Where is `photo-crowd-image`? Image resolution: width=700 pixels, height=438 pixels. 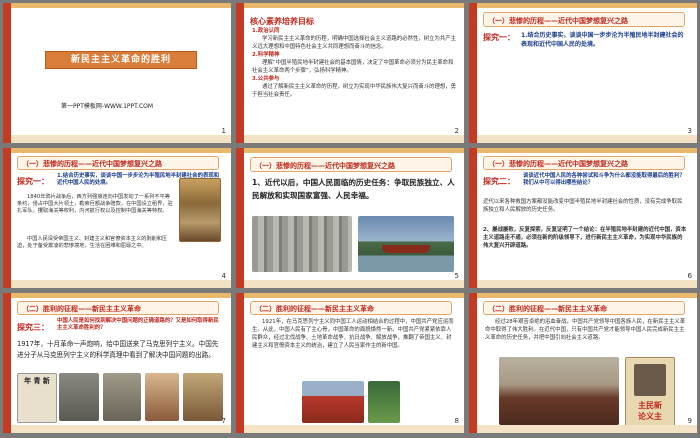
photo-crowd-image is located at coordinates (79, 397).